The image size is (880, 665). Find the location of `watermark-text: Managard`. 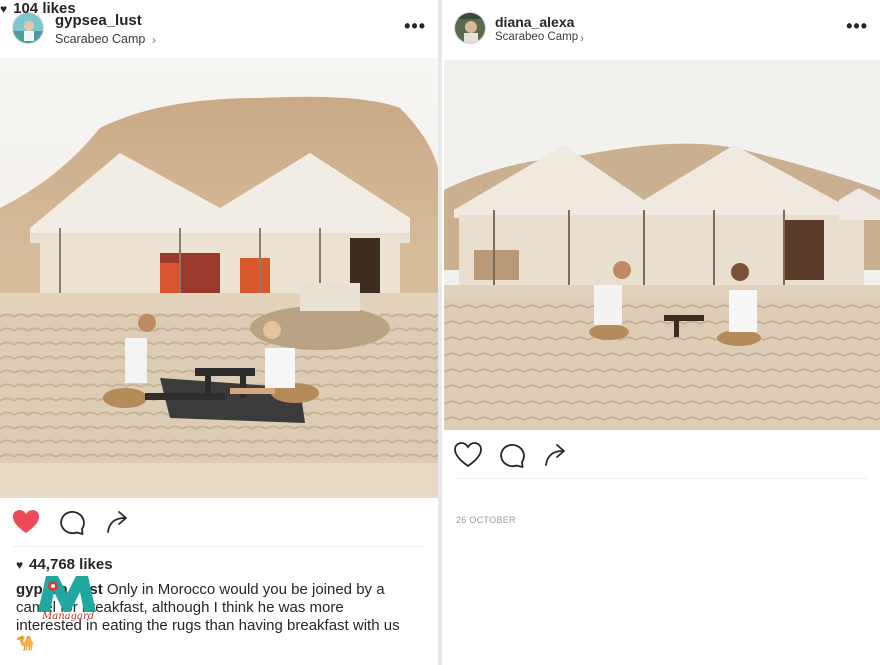

watermark-text: Managard is located at coordinates (68, 616).